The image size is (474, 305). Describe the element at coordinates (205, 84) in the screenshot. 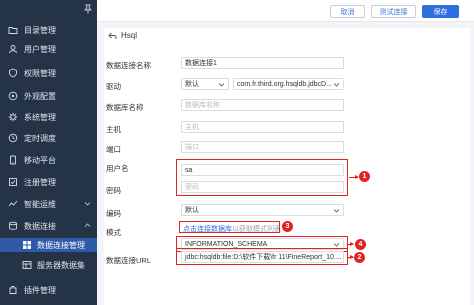

I see `driver-type-select: 默认` at that location.